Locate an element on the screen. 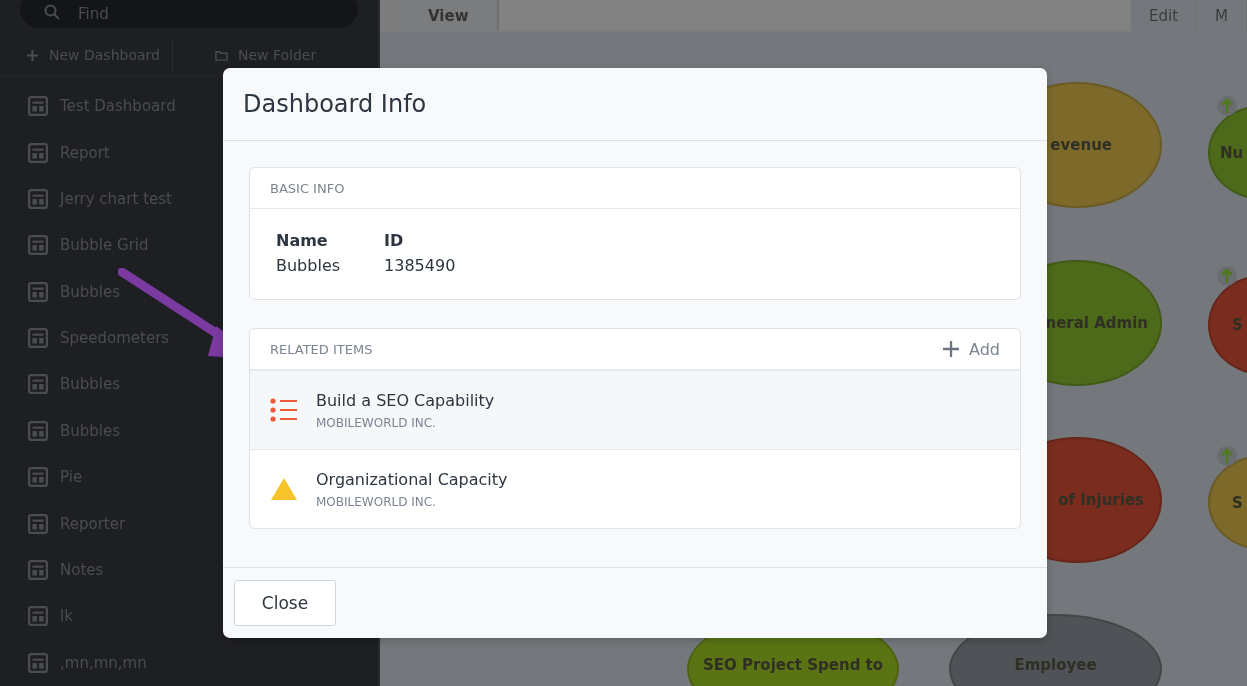 This screenshot has width=1247, height=686. search-icon is located at coordinates (52, 12).